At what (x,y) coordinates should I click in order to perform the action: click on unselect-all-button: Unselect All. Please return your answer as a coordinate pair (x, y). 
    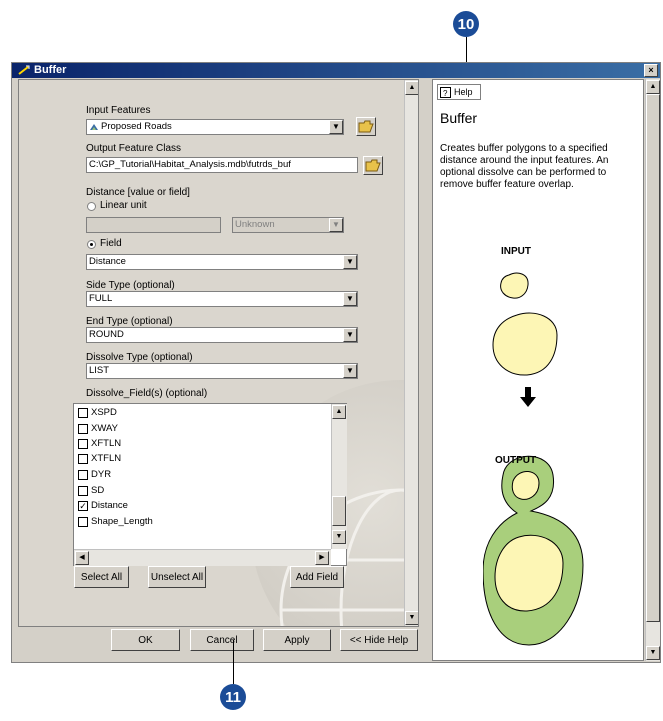
    Looking at the image, I should click on (177, 577).